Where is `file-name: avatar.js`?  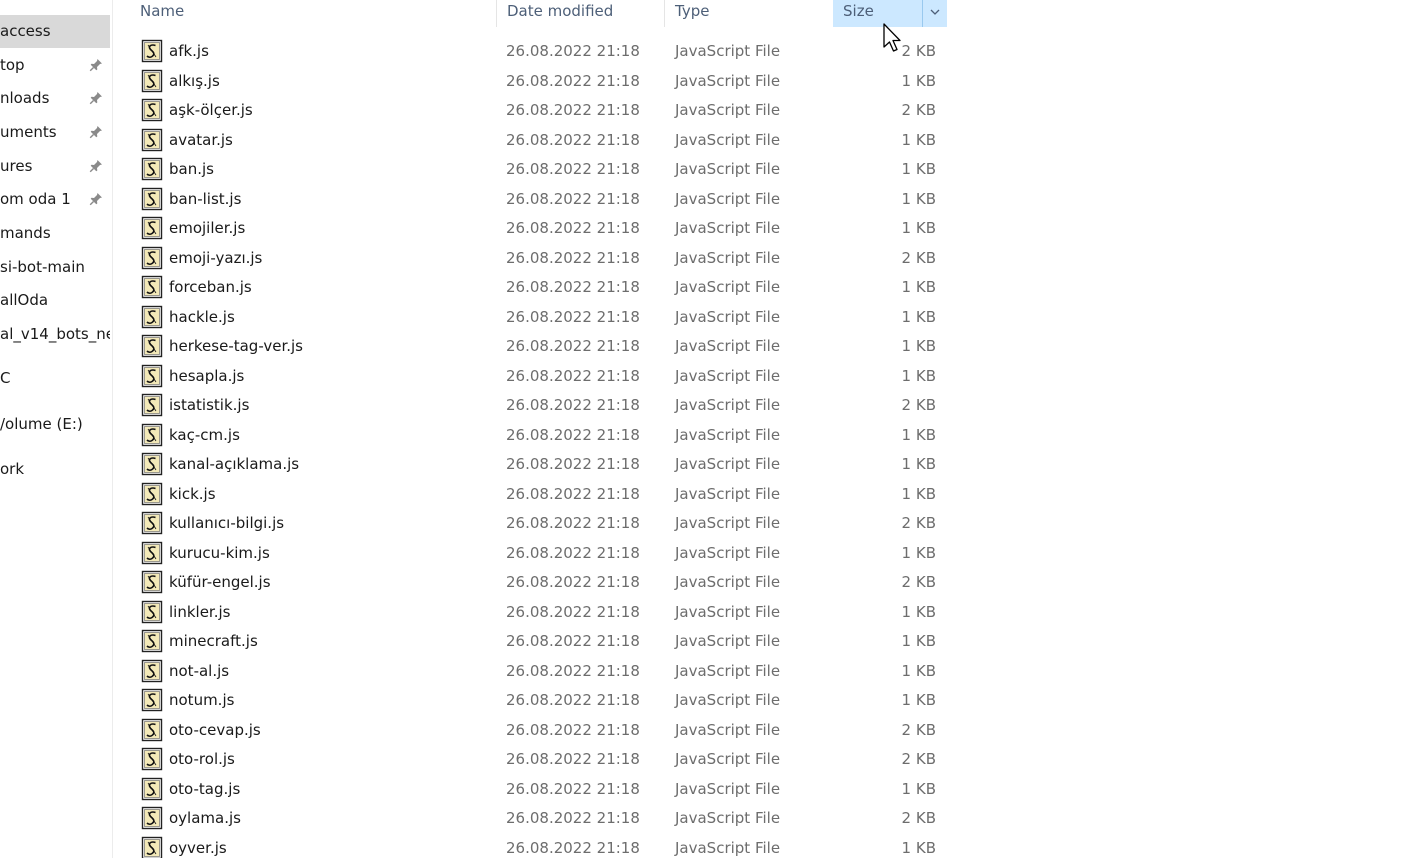
file-name: avatar.js is located at coordinates (201, 139).